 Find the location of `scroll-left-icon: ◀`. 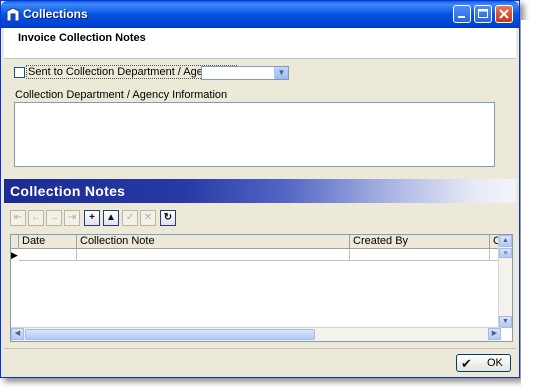

scroll-left-icon: ◀ is located at coordinates (17, 334).